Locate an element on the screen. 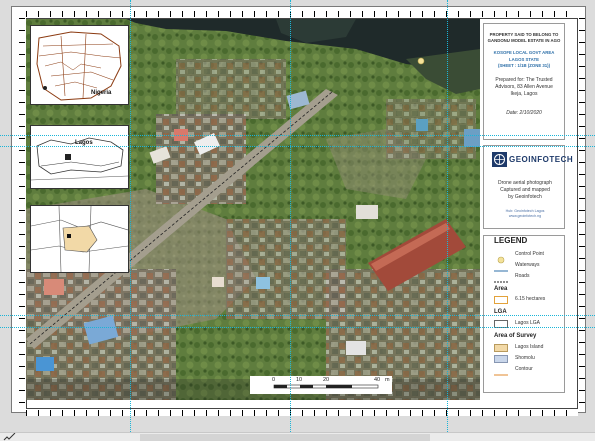 This screenshot has width=595, height=441. legend-label-lagos-island: Lagos Island is located at coordinates (529, 347).